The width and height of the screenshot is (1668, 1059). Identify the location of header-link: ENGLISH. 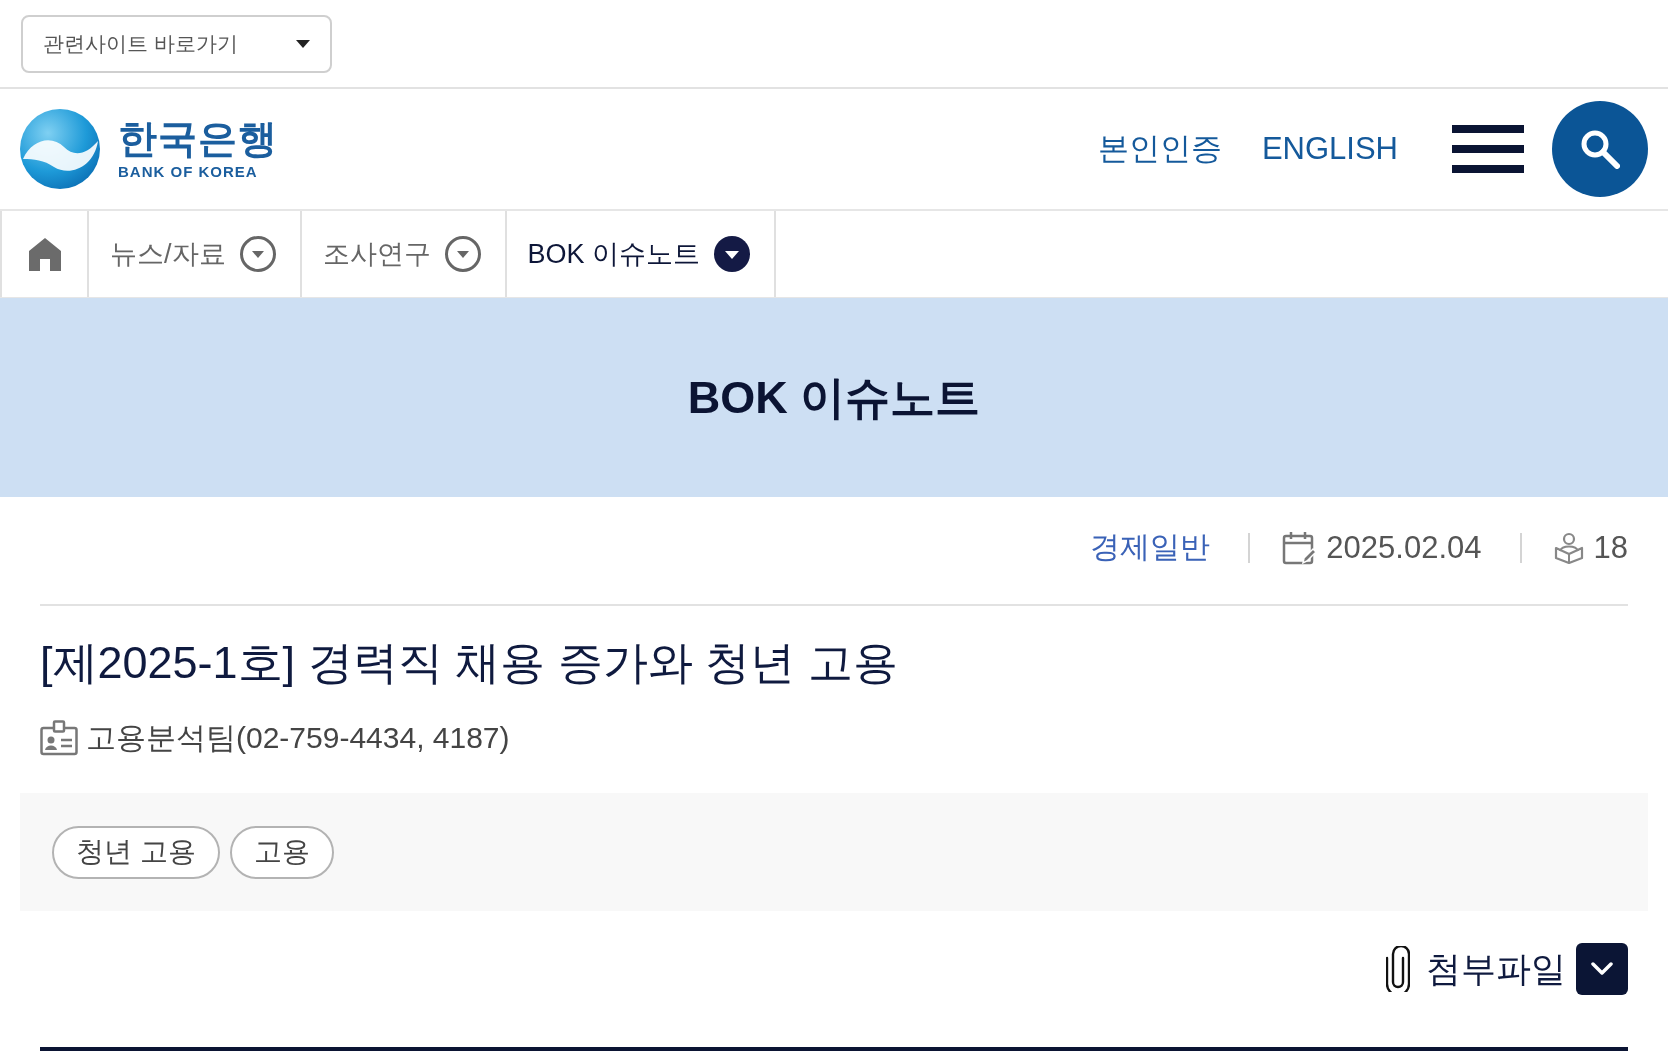
(1329, 149).